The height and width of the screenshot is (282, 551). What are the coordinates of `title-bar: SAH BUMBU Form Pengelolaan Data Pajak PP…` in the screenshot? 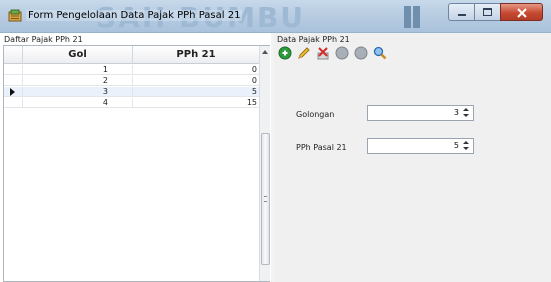 It's located at (275, 16).